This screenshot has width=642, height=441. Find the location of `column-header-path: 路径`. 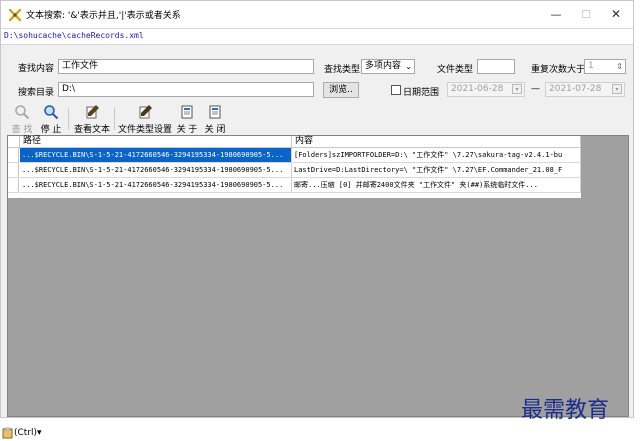

column-header-path: 路径 is located at coordinates (156, 142).